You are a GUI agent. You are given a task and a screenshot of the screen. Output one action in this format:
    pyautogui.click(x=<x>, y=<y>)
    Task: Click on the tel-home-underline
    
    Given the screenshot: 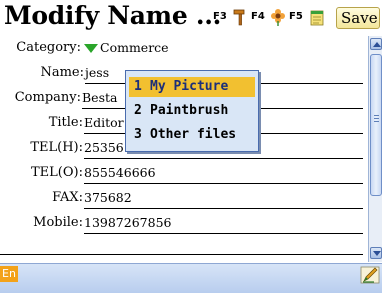 What is the action you would take?
    pyautogui.click(x=223, y=158)
    